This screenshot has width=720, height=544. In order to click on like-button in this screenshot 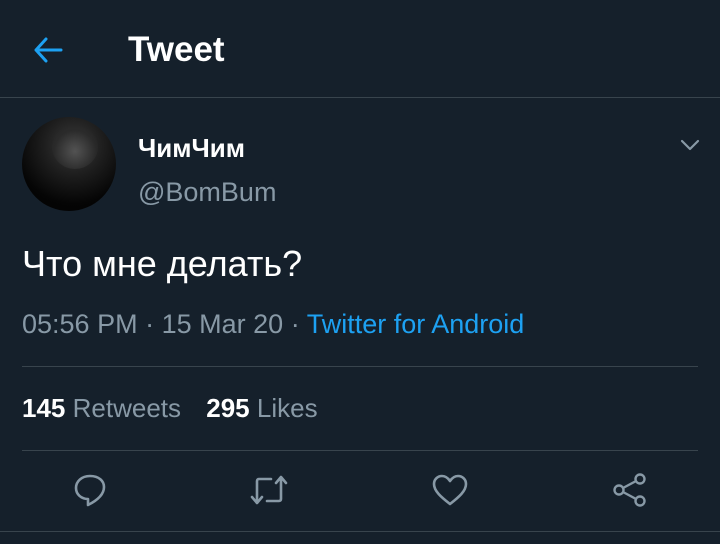, I will do `click(450, 490)`.